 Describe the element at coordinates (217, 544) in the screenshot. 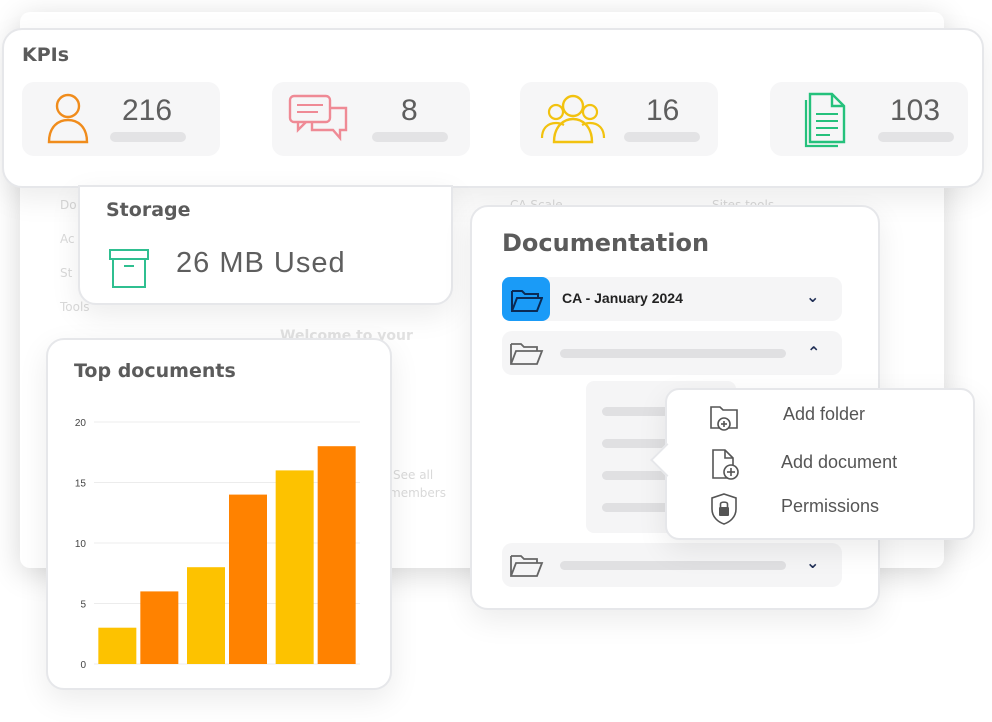

I see `top-documents-chart: 0 5 10 15 20` at that location.